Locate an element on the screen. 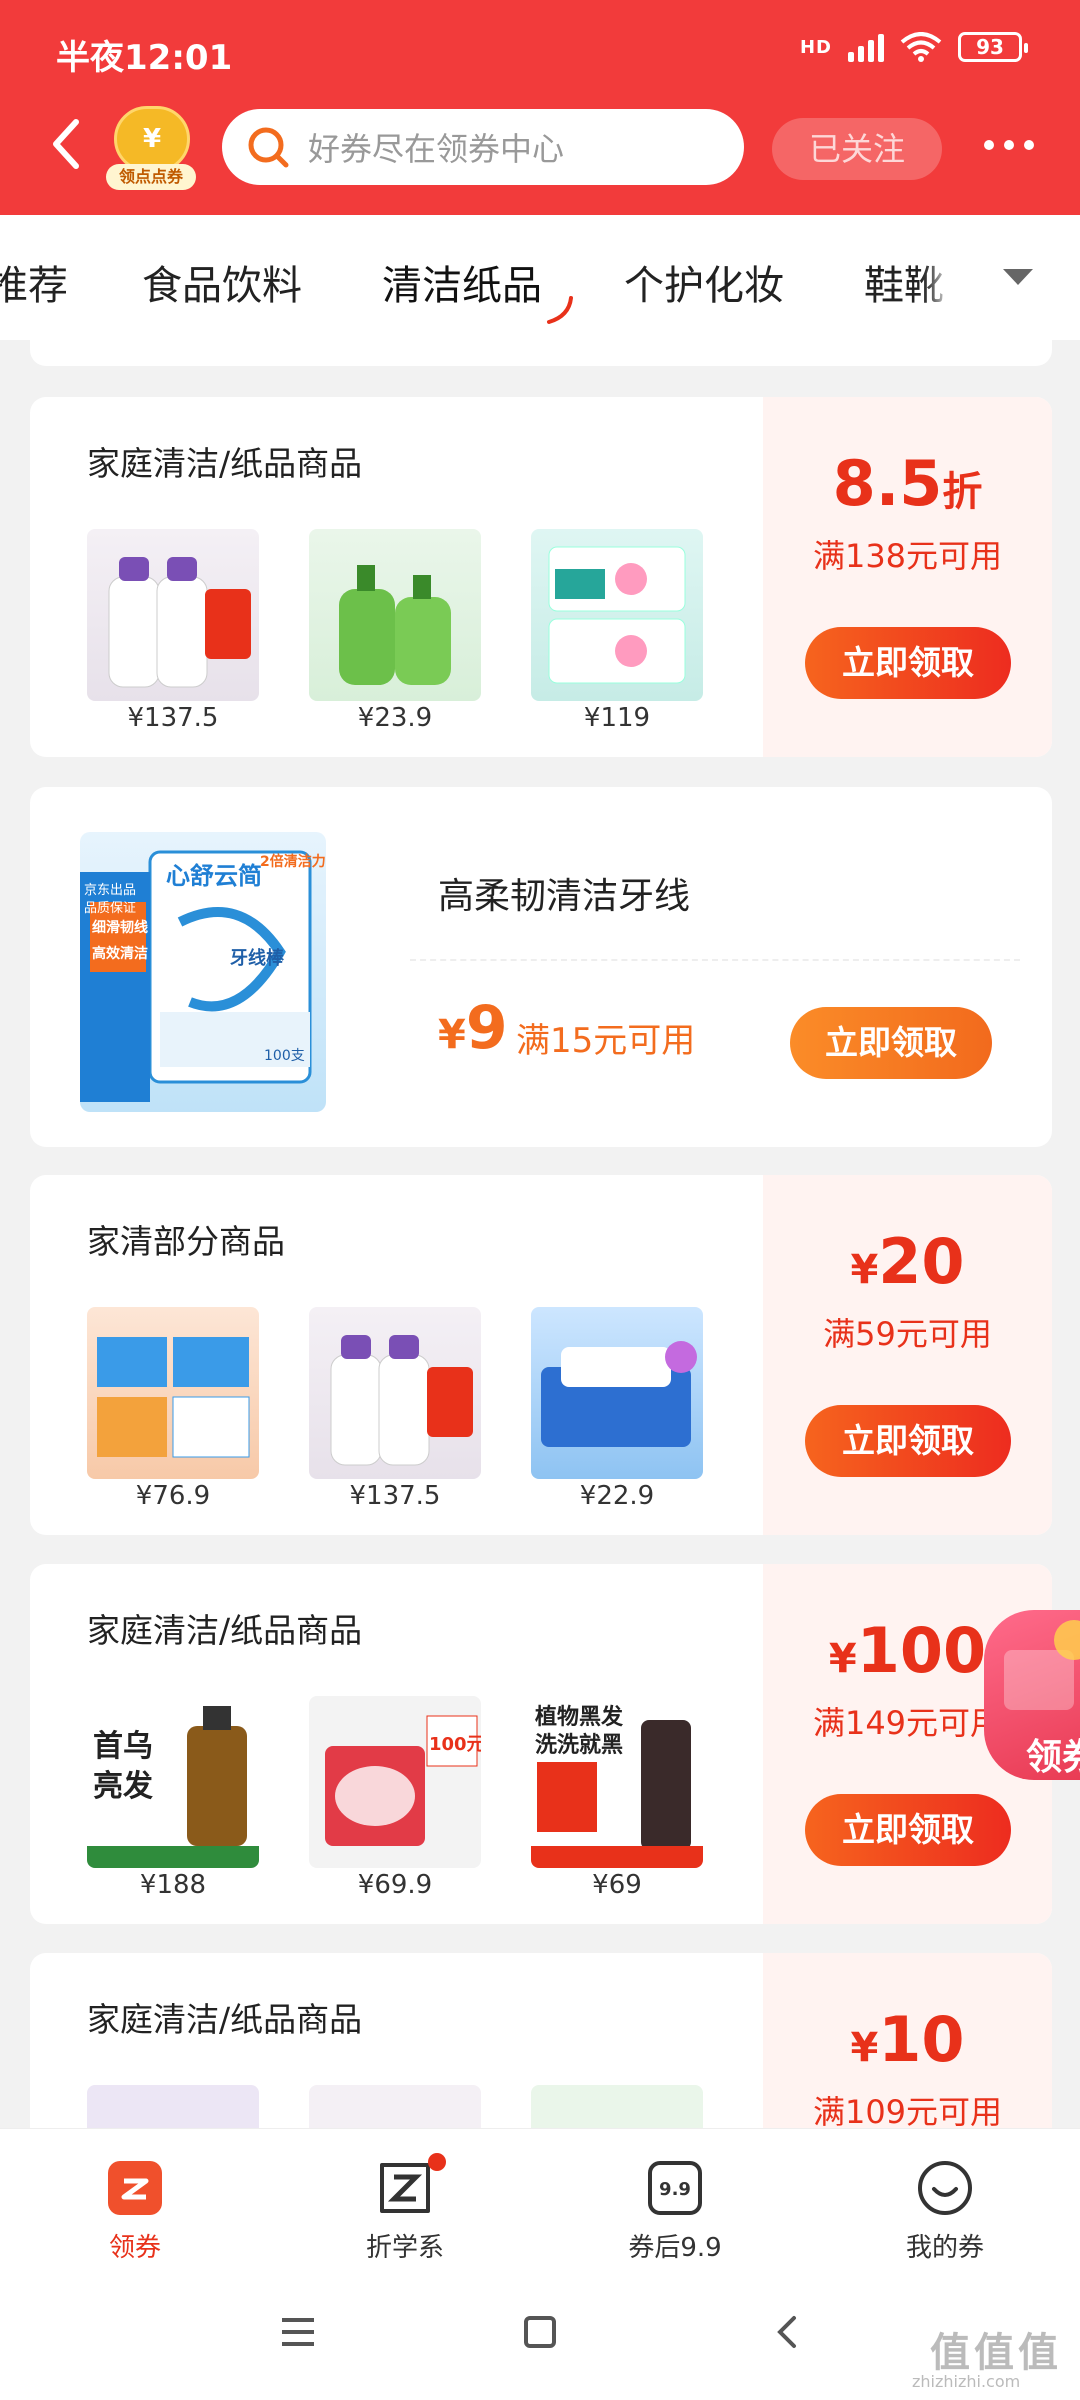 This screenshot has height=2400, width=1080. search-icon is located at coordinates (268, 147).